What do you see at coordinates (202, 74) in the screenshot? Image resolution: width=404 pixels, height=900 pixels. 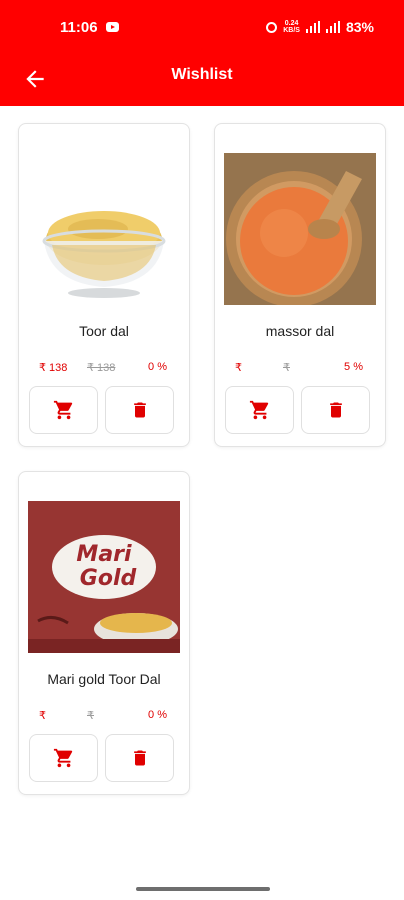 I see `page-title: Wishlist` at bounding box center [202, 74].